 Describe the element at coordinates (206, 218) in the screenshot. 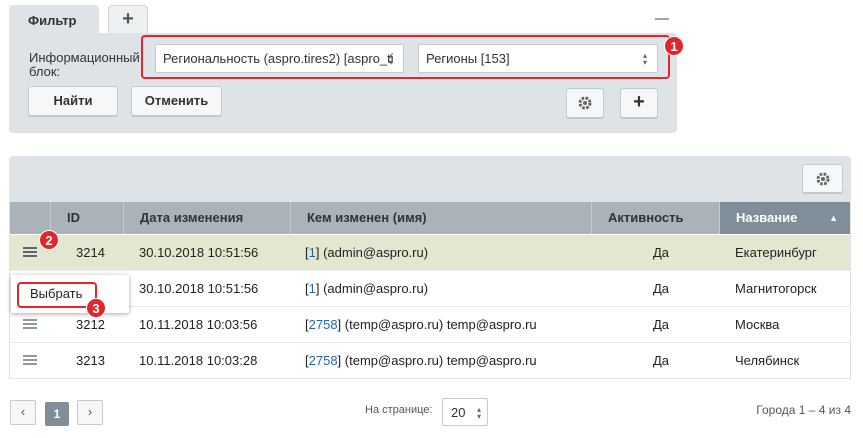

I see `column-date: Дата изменения` at that location.